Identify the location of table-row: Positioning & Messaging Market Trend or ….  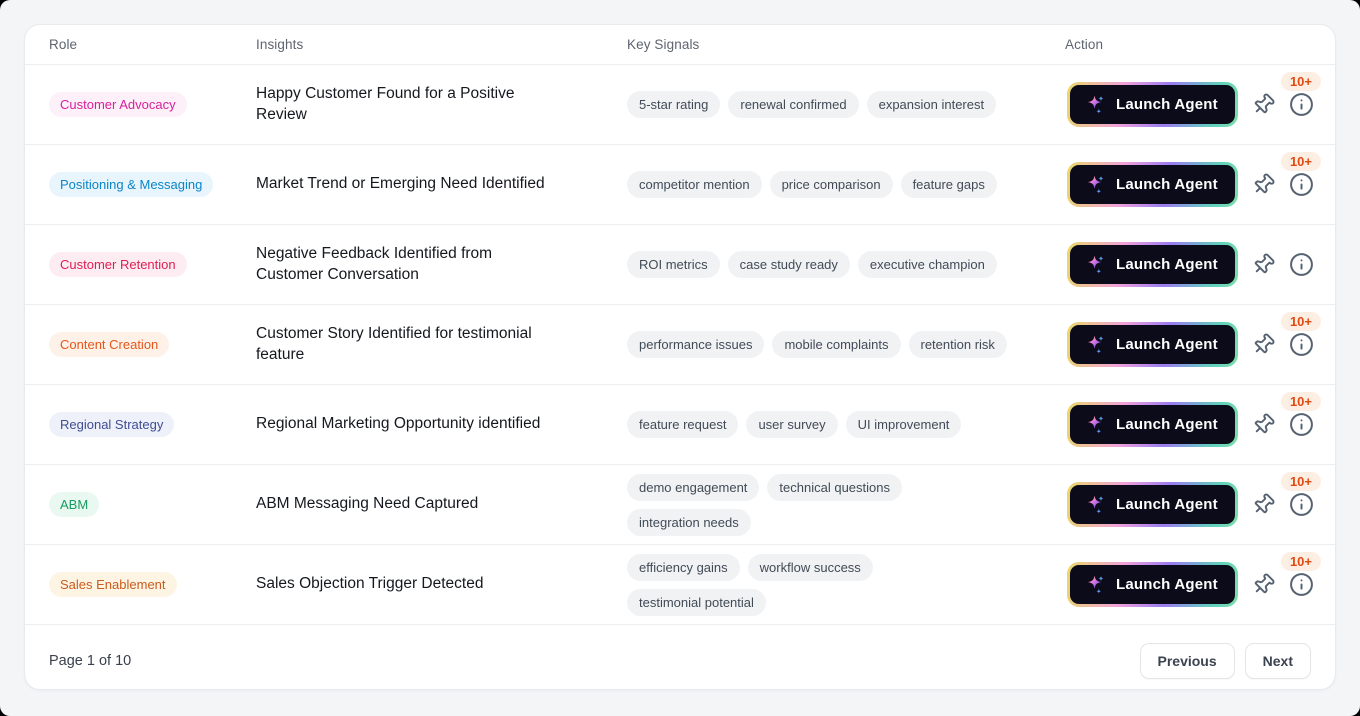
(680, 185).